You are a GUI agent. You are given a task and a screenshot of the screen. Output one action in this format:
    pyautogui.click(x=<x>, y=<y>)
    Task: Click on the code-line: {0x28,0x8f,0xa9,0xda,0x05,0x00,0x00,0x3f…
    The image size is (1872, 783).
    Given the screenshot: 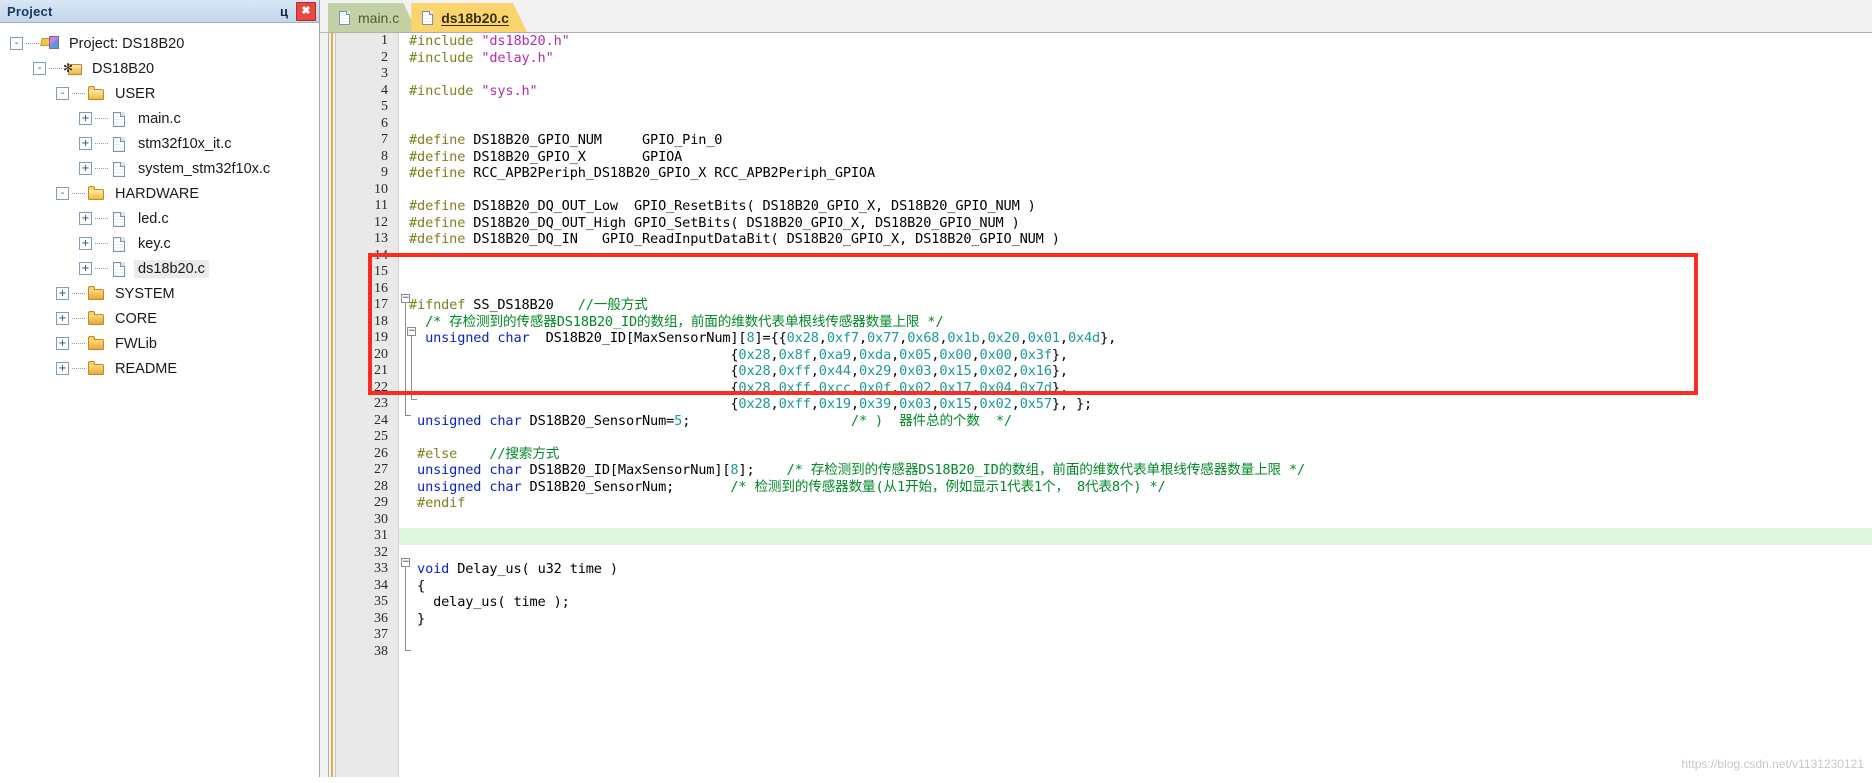 What is the action you would take?
    pyautogui.click(x=1135, y=355)
    